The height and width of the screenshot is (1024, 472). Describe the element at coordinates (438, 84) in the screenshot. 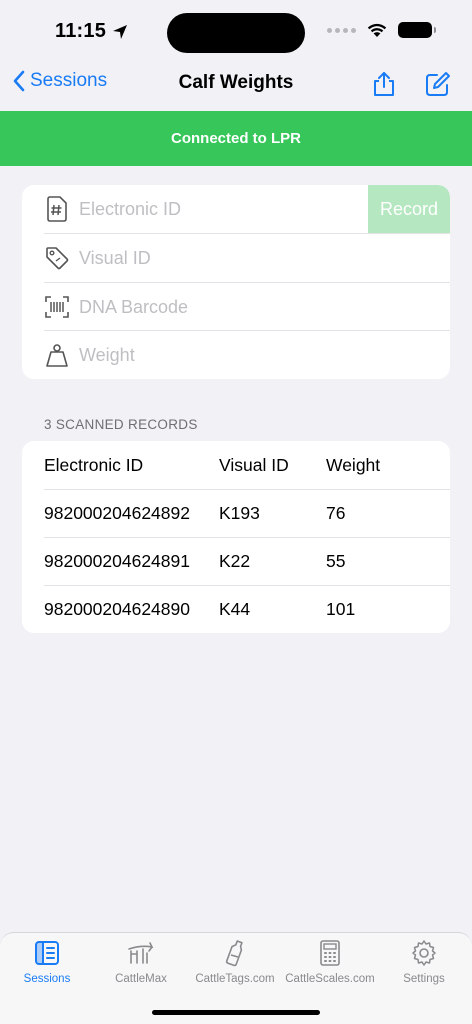

I see `compose-icon` at that location.